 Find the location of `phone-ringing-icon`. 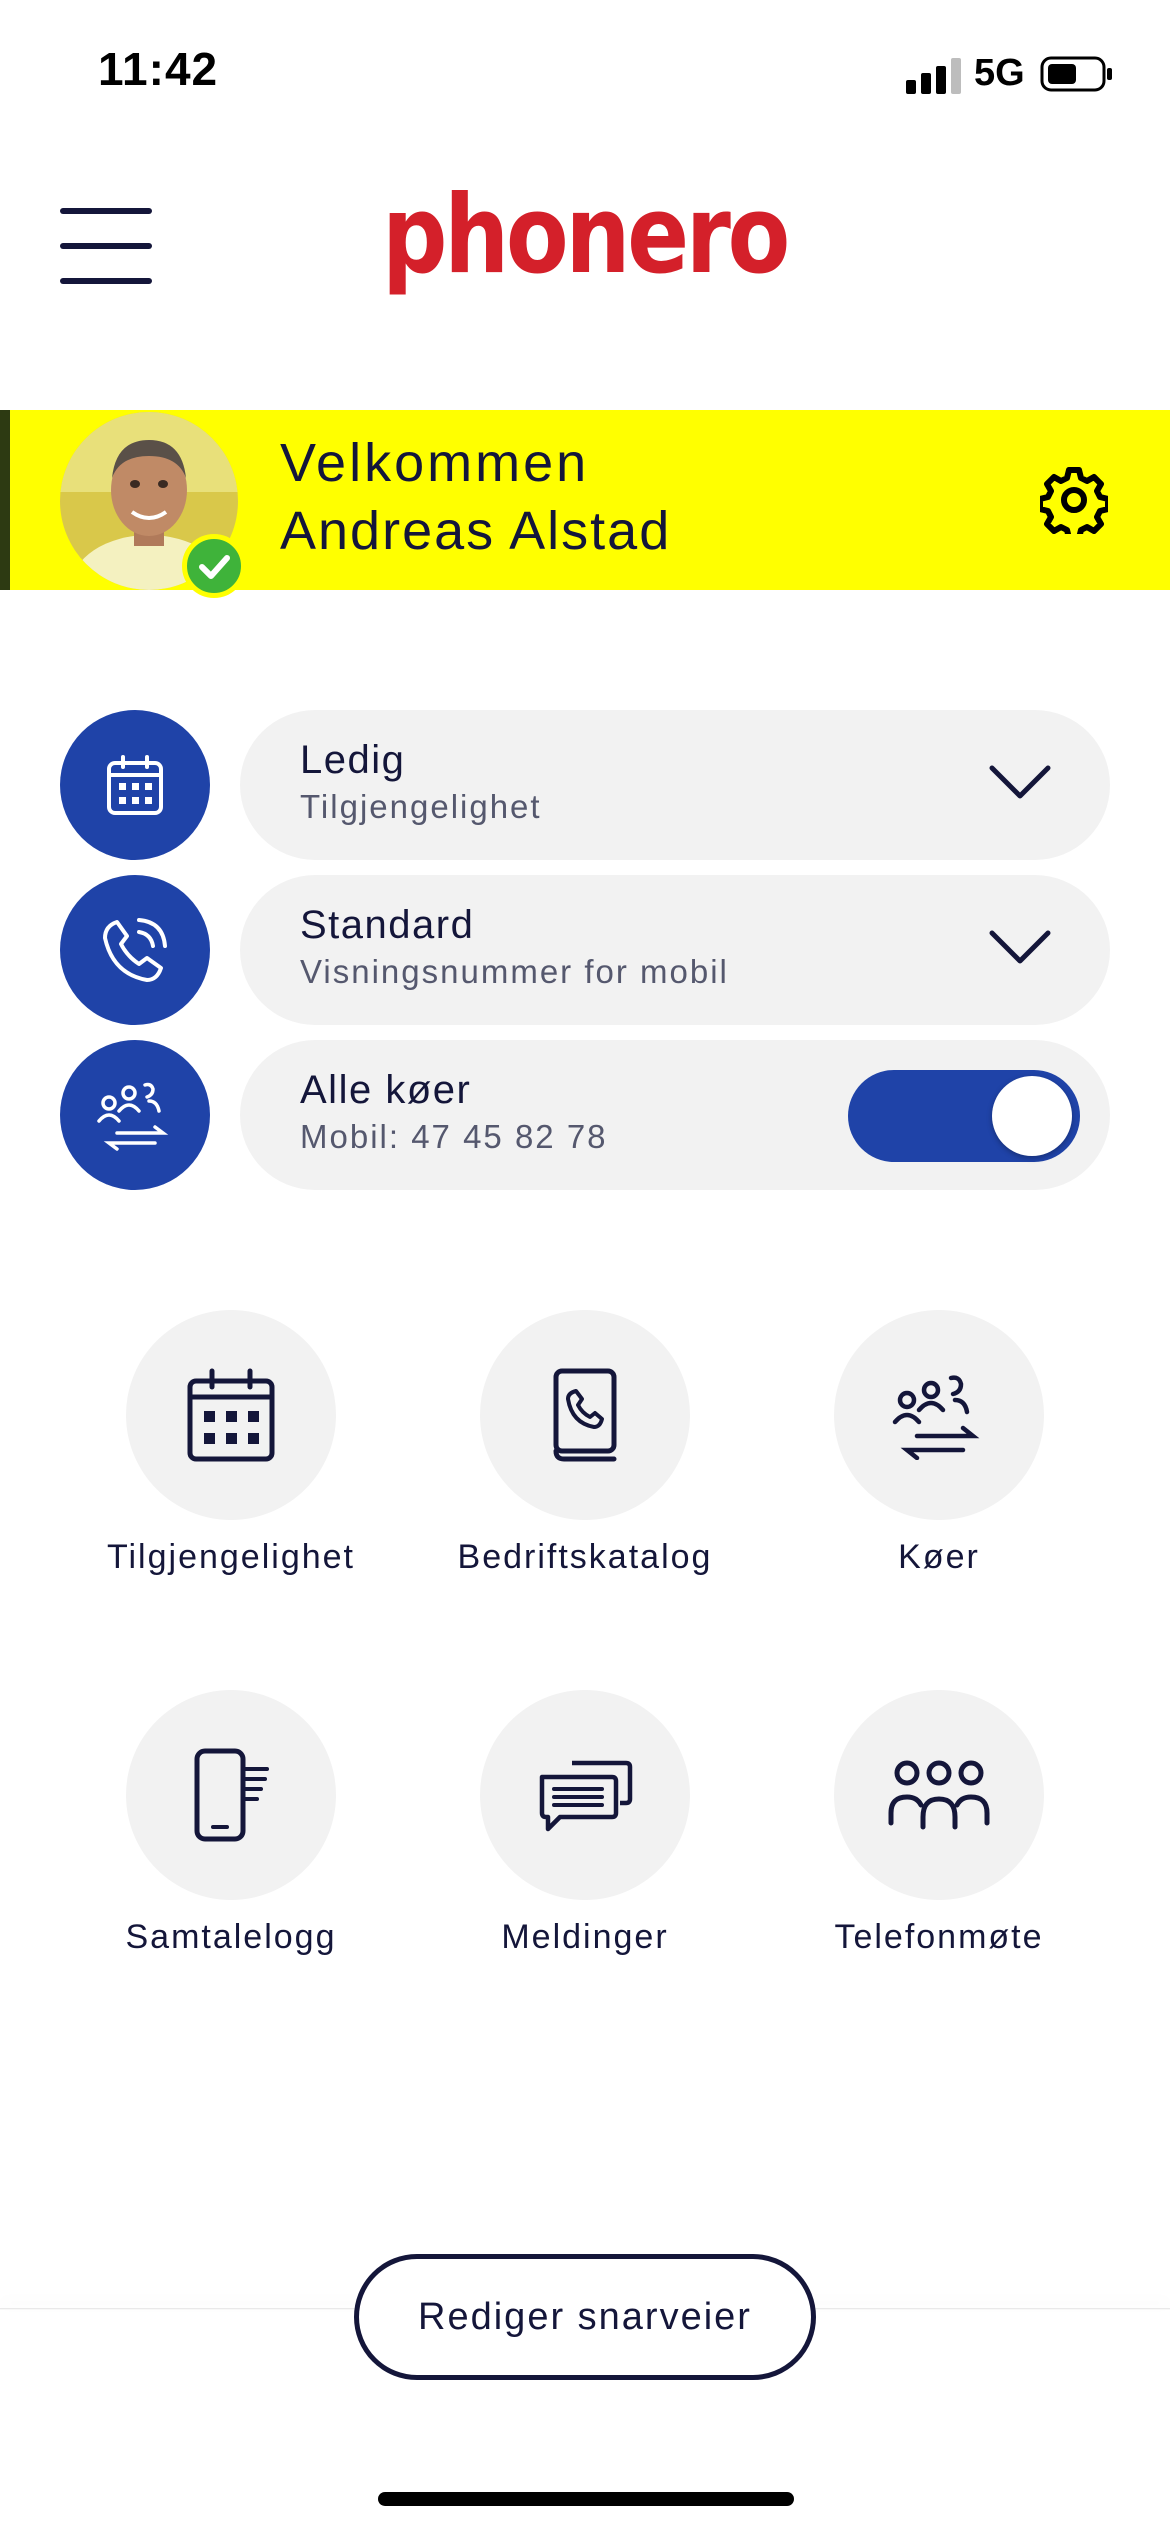

phone-ringing-icon is located at coordinates (135, 950).